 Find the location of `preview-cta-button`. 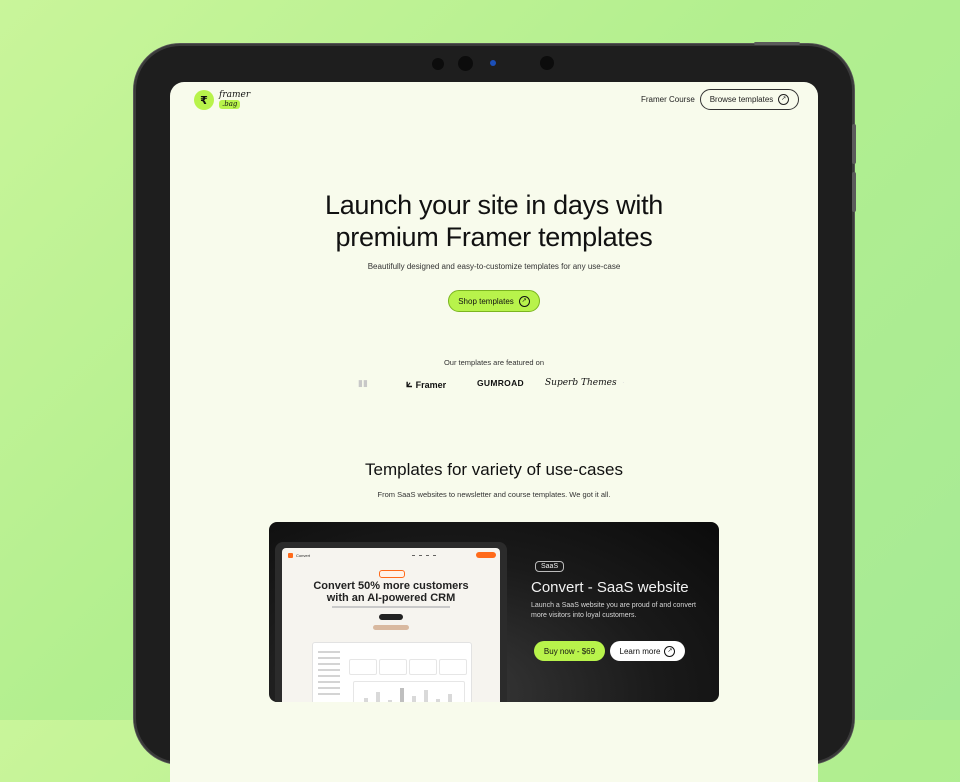

preview-cta-button is located at coordinates (486, 555).